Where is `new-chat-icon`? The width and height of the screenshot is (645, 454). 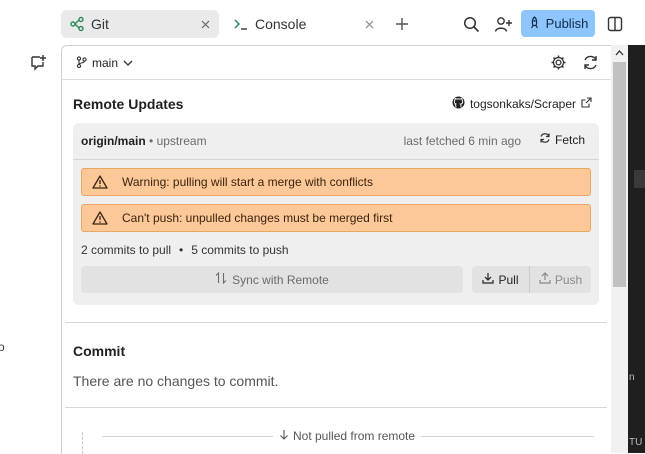
new-chat-icon is located at coordinates (38, 62).